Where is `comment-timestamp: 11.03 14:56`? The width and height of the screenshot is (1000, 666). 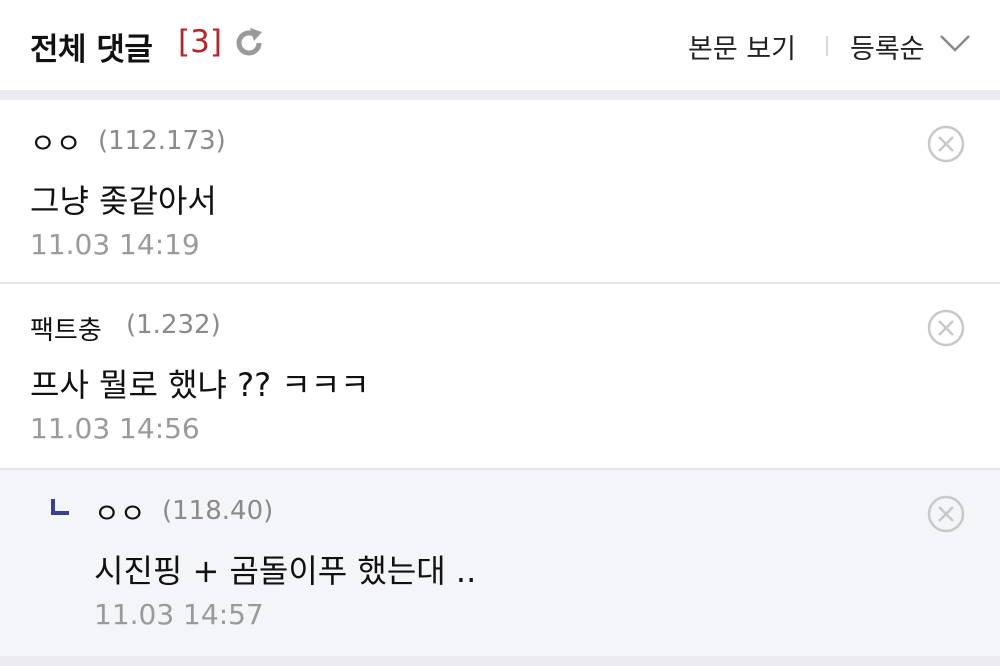
comment-timestamp: 11.03 14:56 is located at coordinates (115, 428).